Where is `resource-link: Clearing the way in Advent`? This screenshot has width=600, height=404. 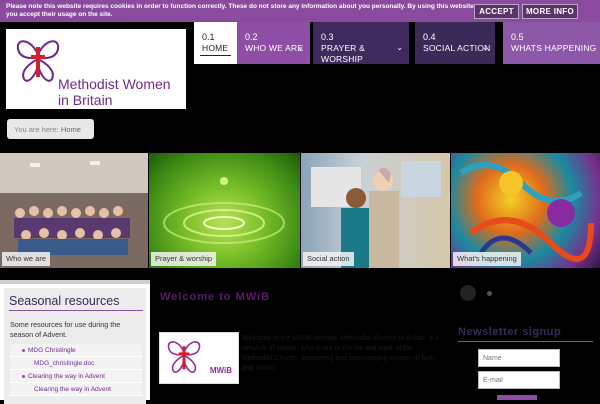
resource-link: Clearing the way in Advent is located at coordinates (76, 376).